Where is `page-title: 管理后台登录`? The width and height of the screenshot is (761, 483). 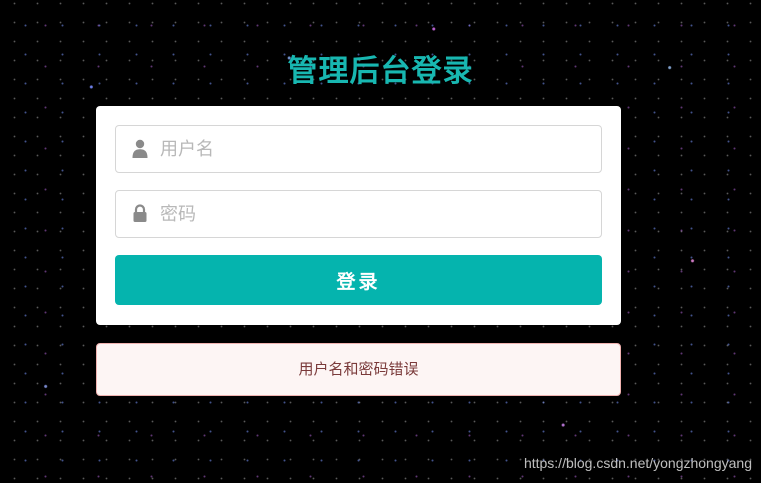
page-title: 管理后台登录 is located at coordinates (380, 71).